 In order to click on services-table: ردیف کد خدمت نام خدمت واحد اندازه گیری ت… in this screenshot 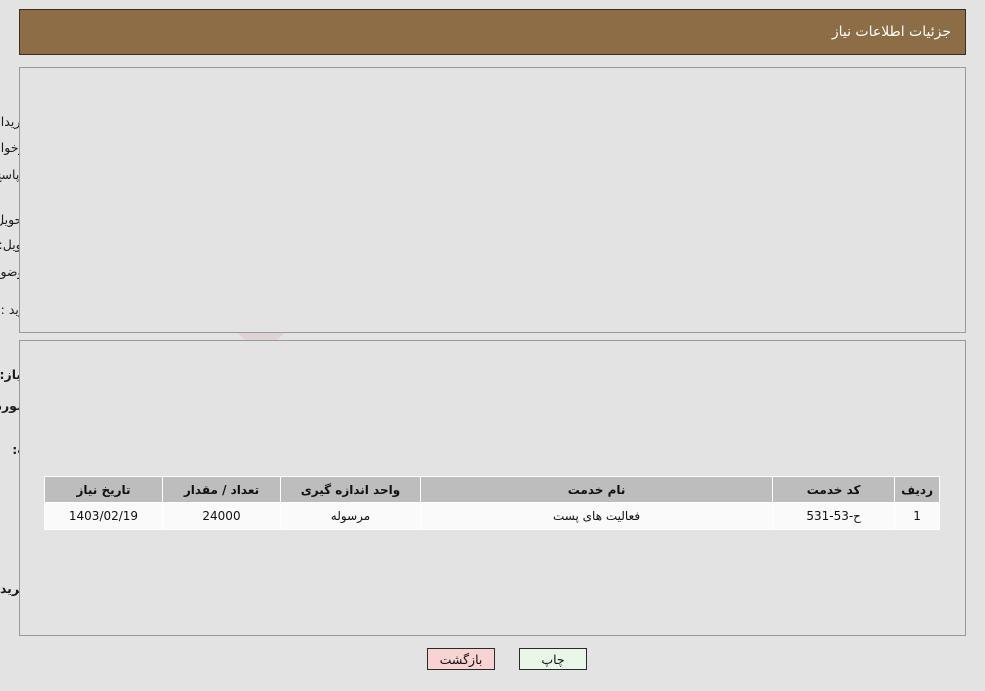, I will do `click(493, 503)`.